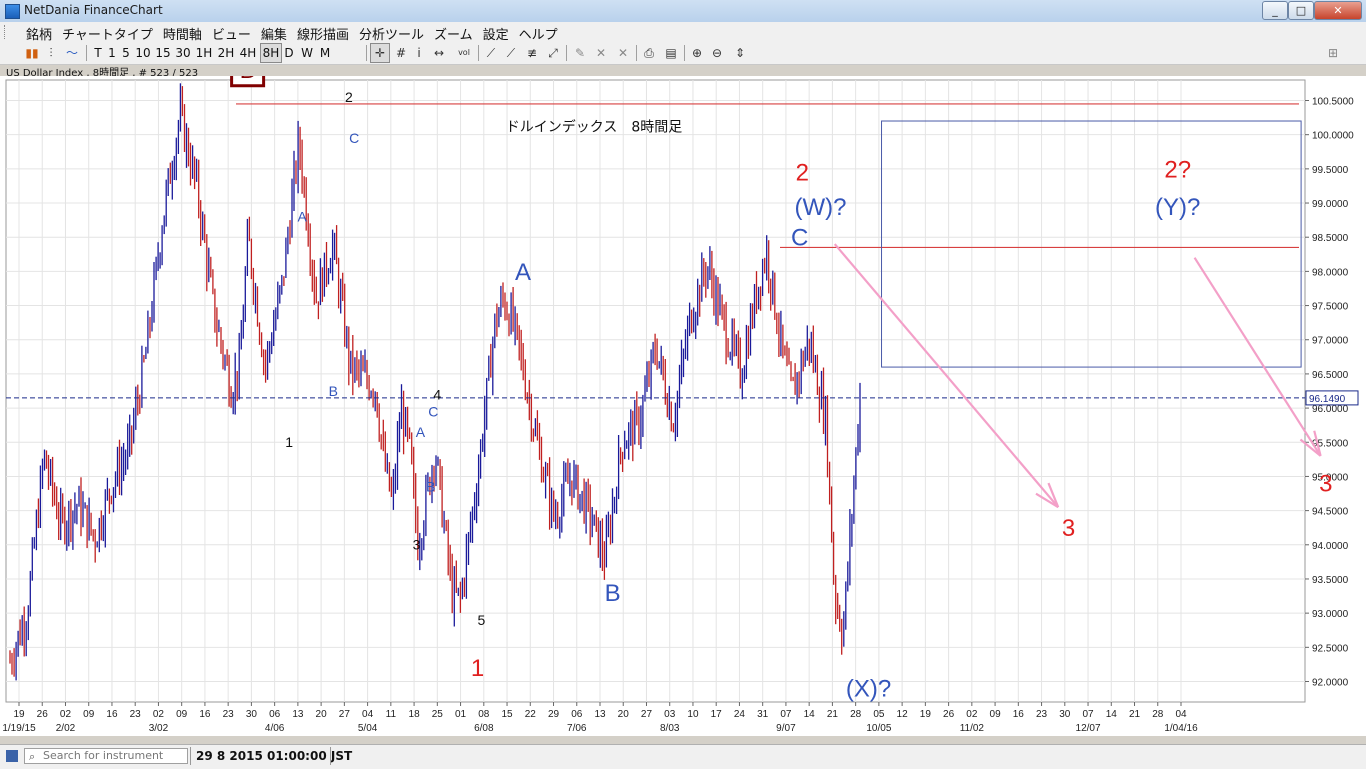  Describe the element at coordinates (1333, 102) in the screenshot. I see `y-tick-label: 100.5000` at that location.